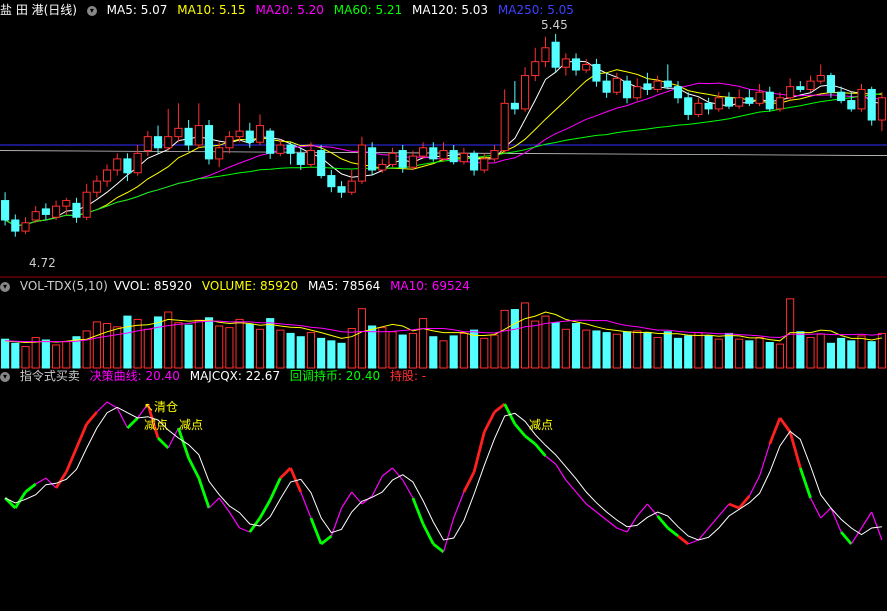 This screenshot has height=611, width=887. What do you see at coordinates (554, 25) in the screenshot?
I see `high-price-label: 5.45` at bounding box center [554, 25].